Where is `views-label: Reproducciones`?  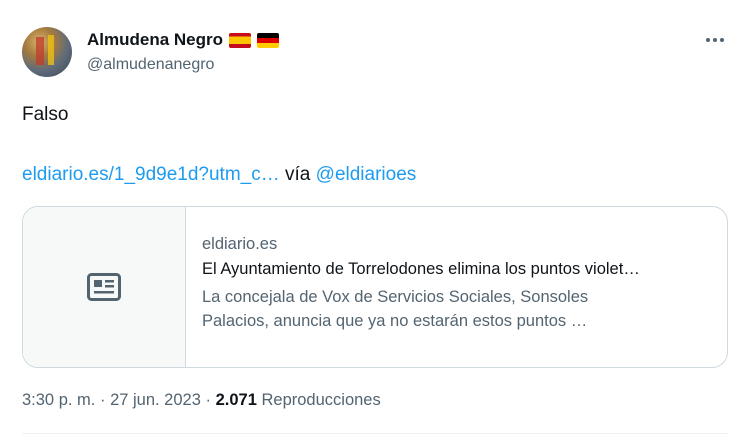 views-label: Reproducciones is located at coordinates (321, 400).